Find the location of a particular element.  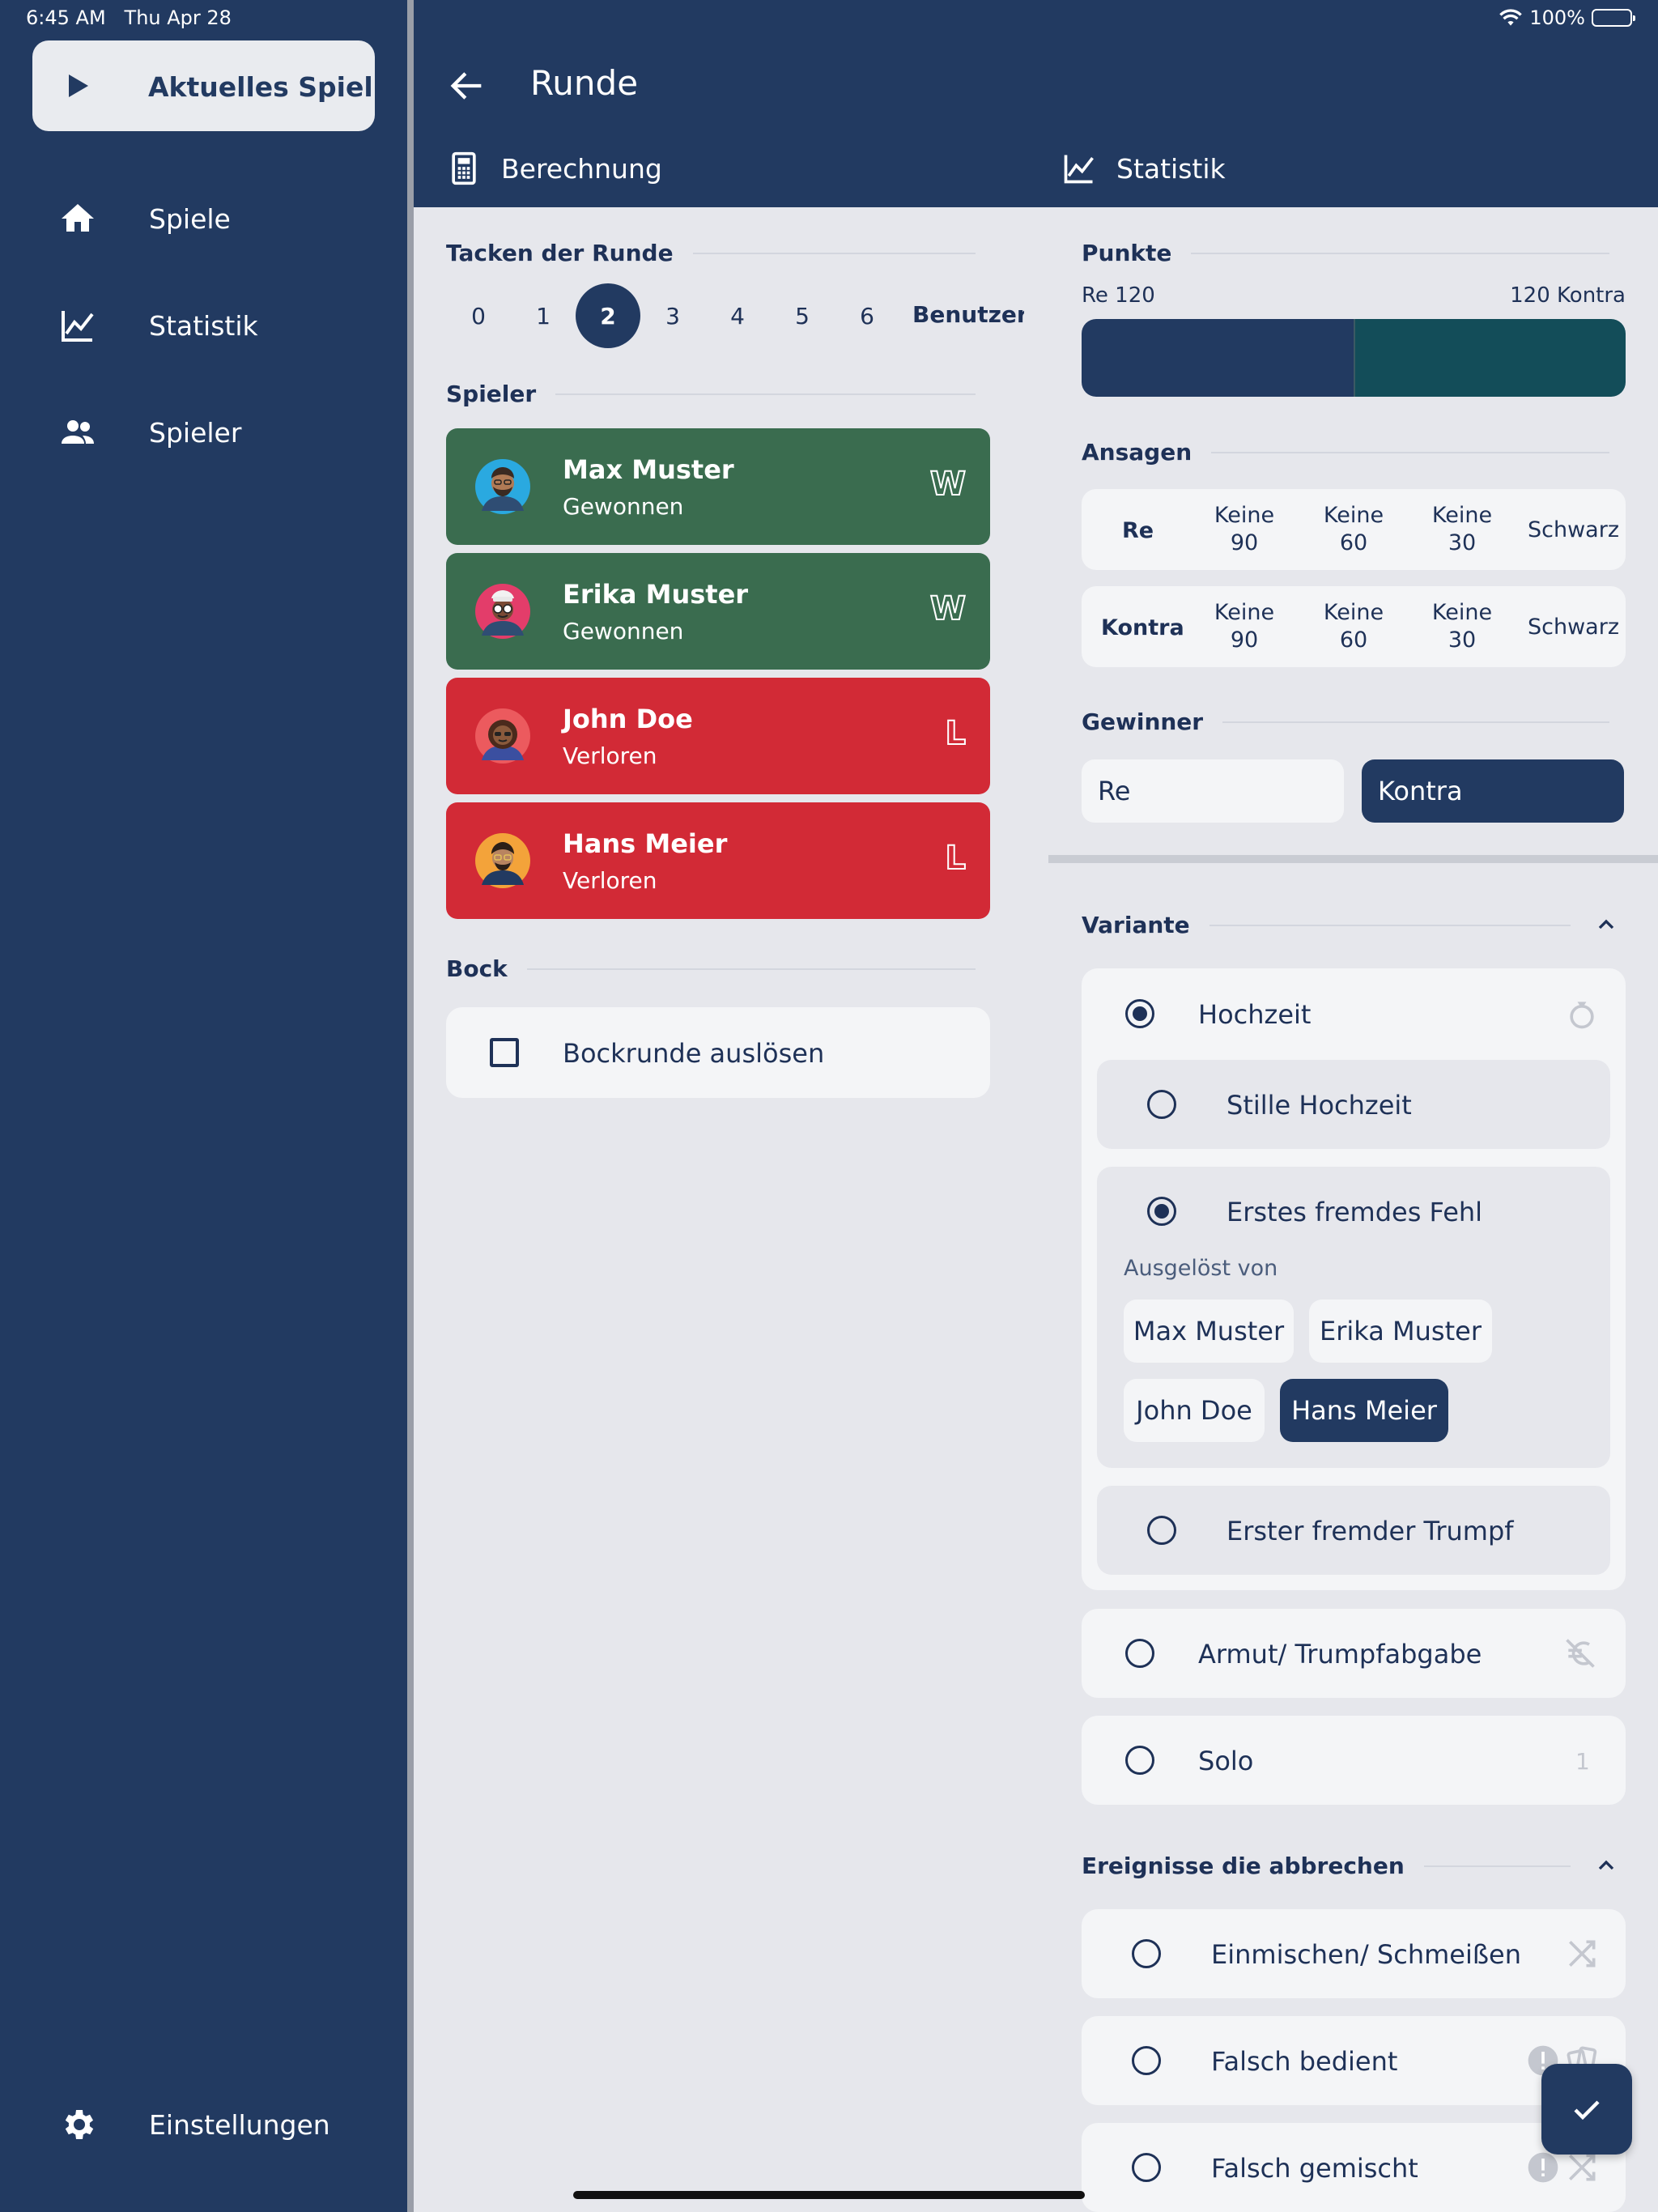

warning-icon is located at coordinates (1543, 2167).